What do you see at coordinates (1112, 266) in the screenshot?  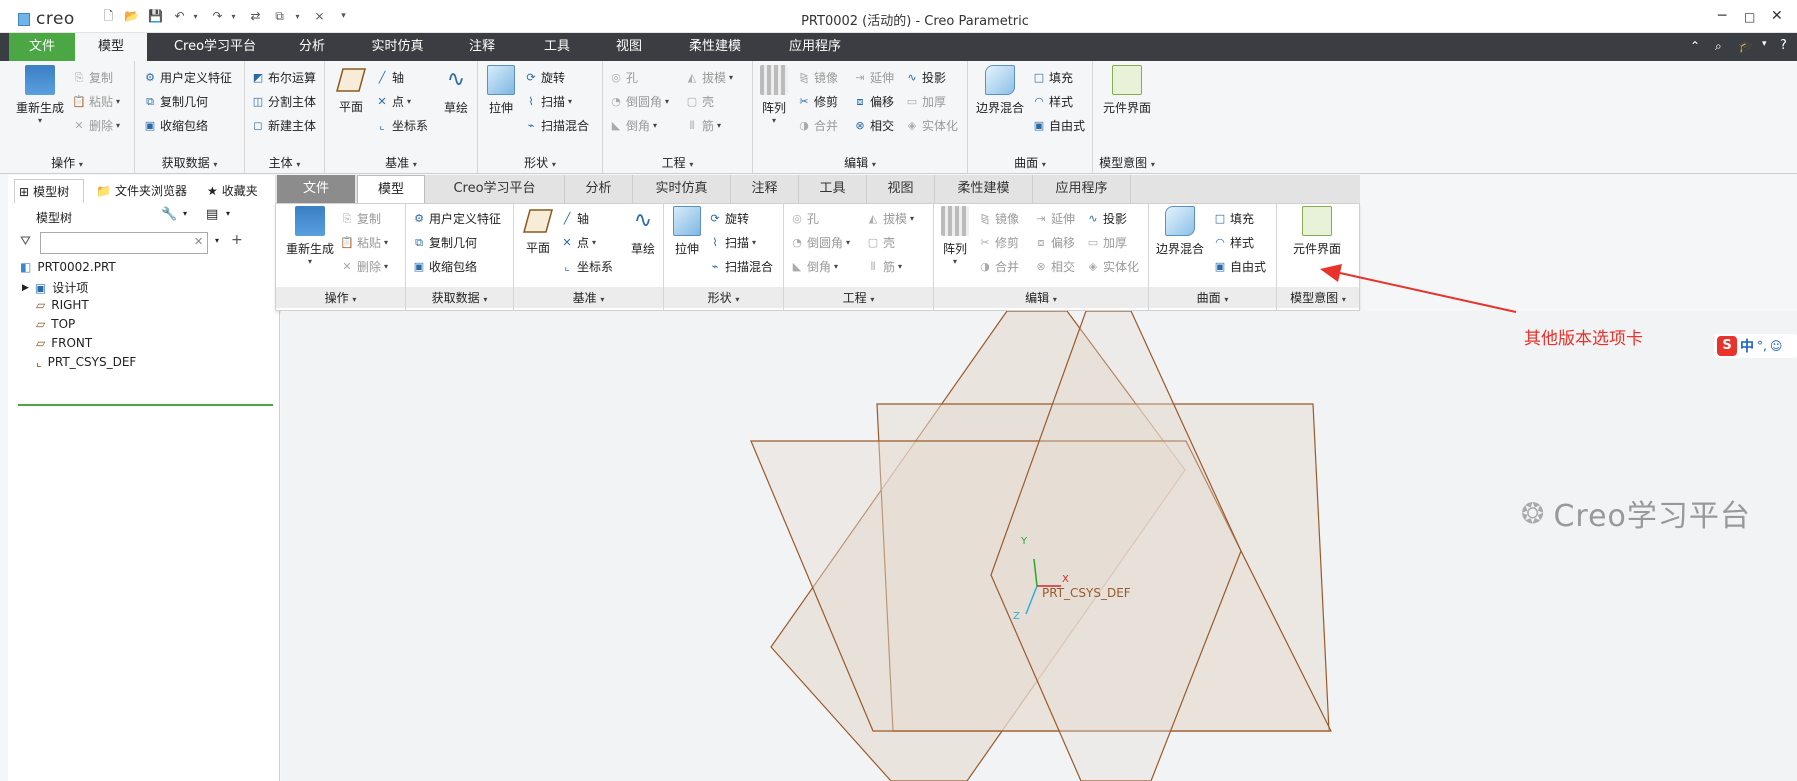 I see `alt-solidify-button: ◈ 实体化` at bounding box center [1112, 266].